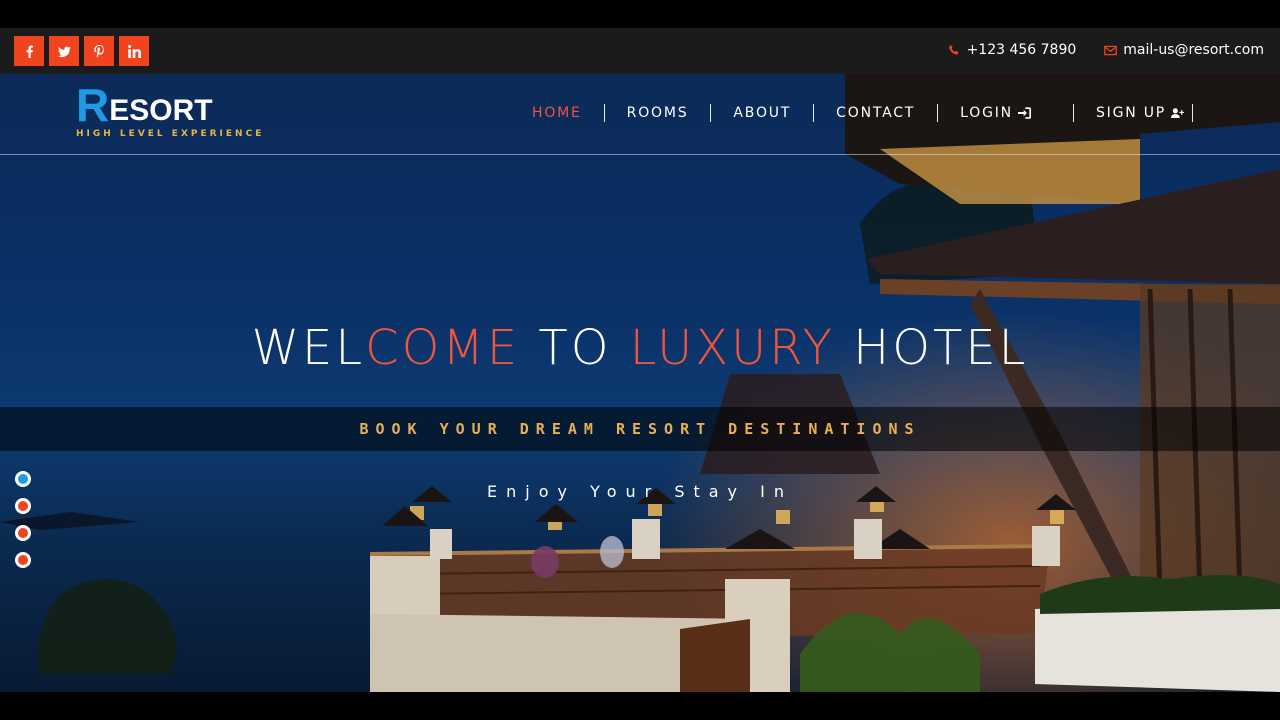  I want to click on social-links, so click(81, 51).